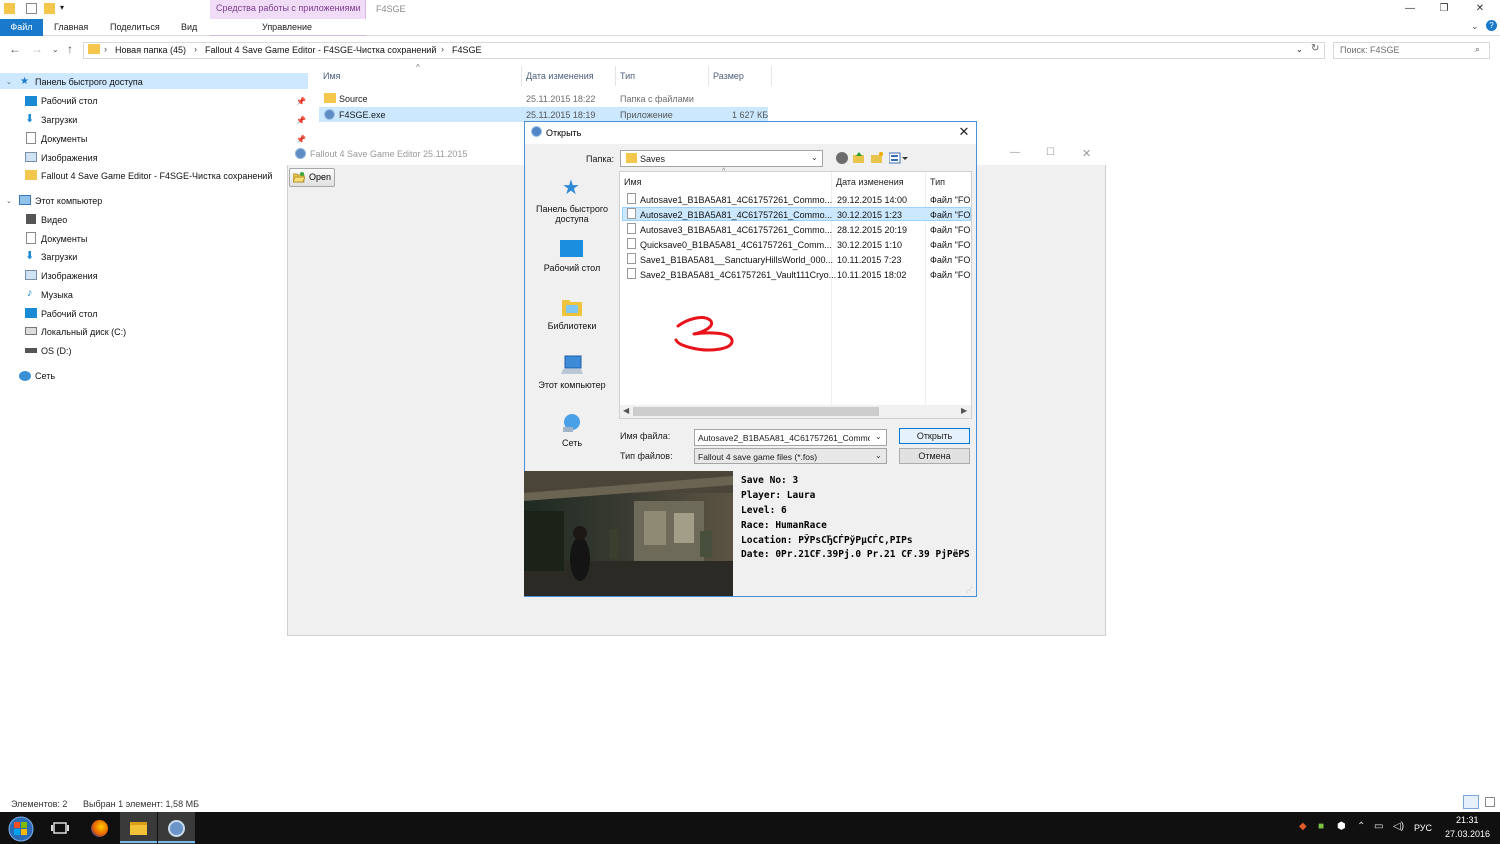 The image size is (1500, 844). What do you see at coordinates (31, 8) in the screenshot?
I see `properties-icon` at bounding box center [31, 8].